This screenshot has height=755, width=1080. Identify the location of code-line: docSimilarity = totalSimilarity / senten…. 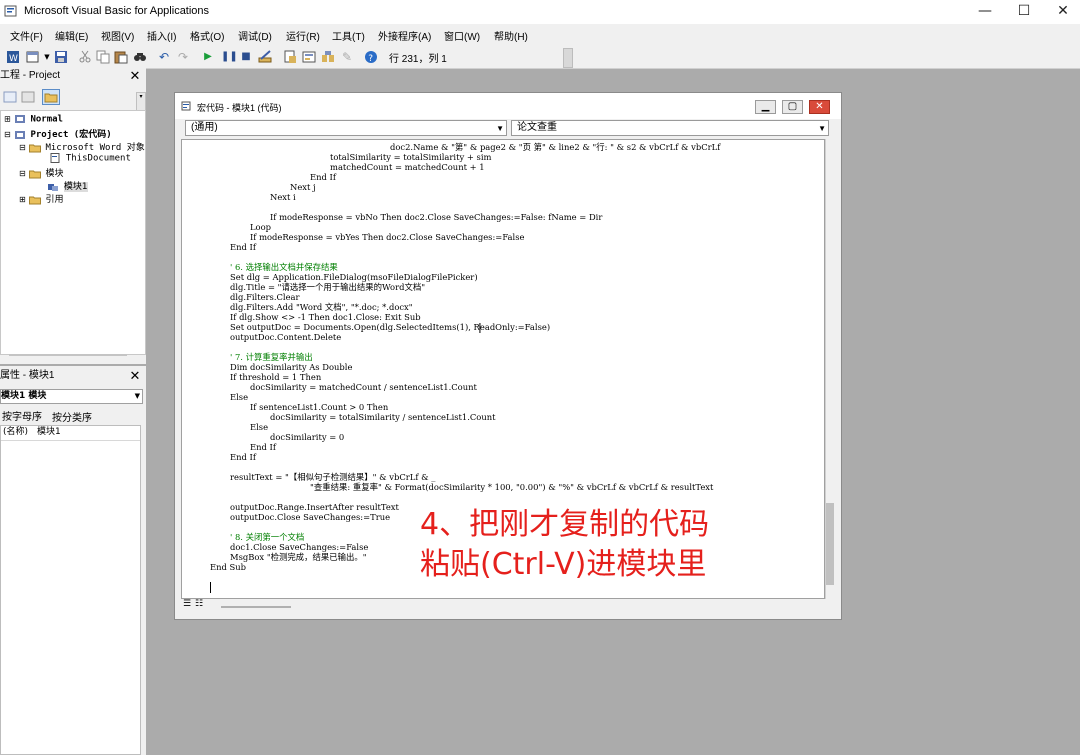
(383, 417).